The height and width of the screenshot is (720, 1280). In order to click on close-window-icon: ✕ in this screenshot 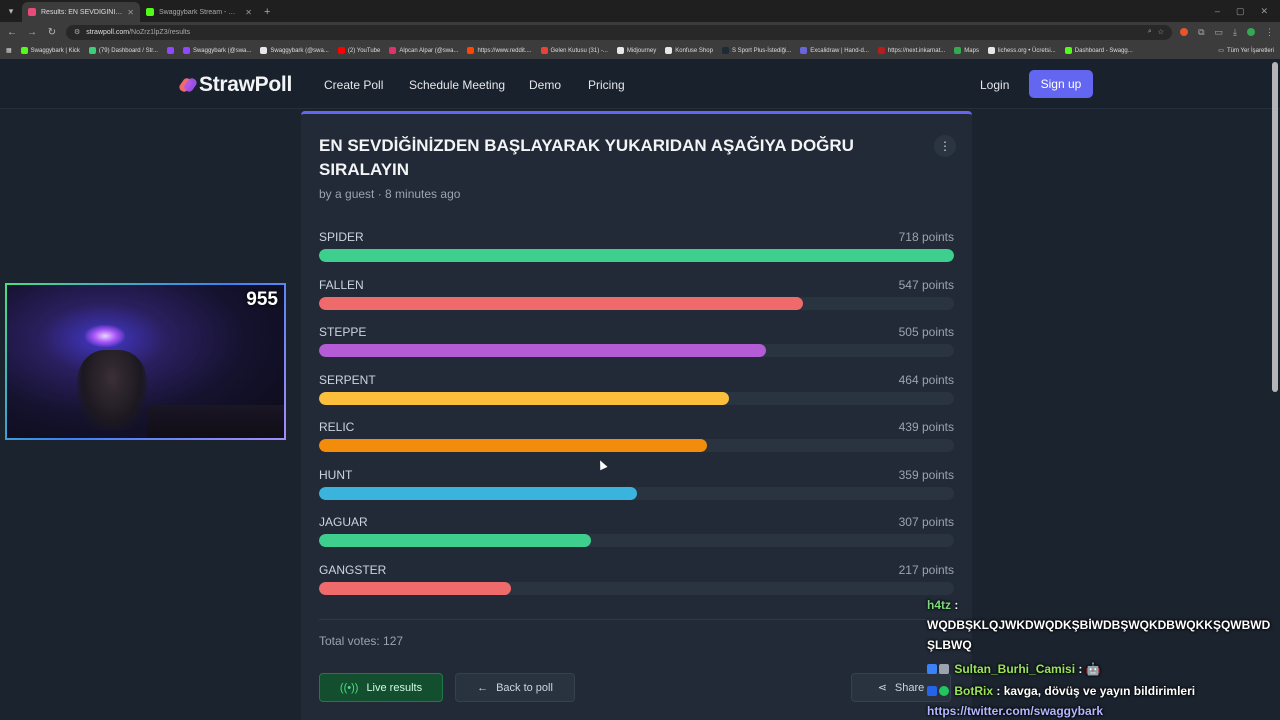, I will do `click(1264, 11)`.